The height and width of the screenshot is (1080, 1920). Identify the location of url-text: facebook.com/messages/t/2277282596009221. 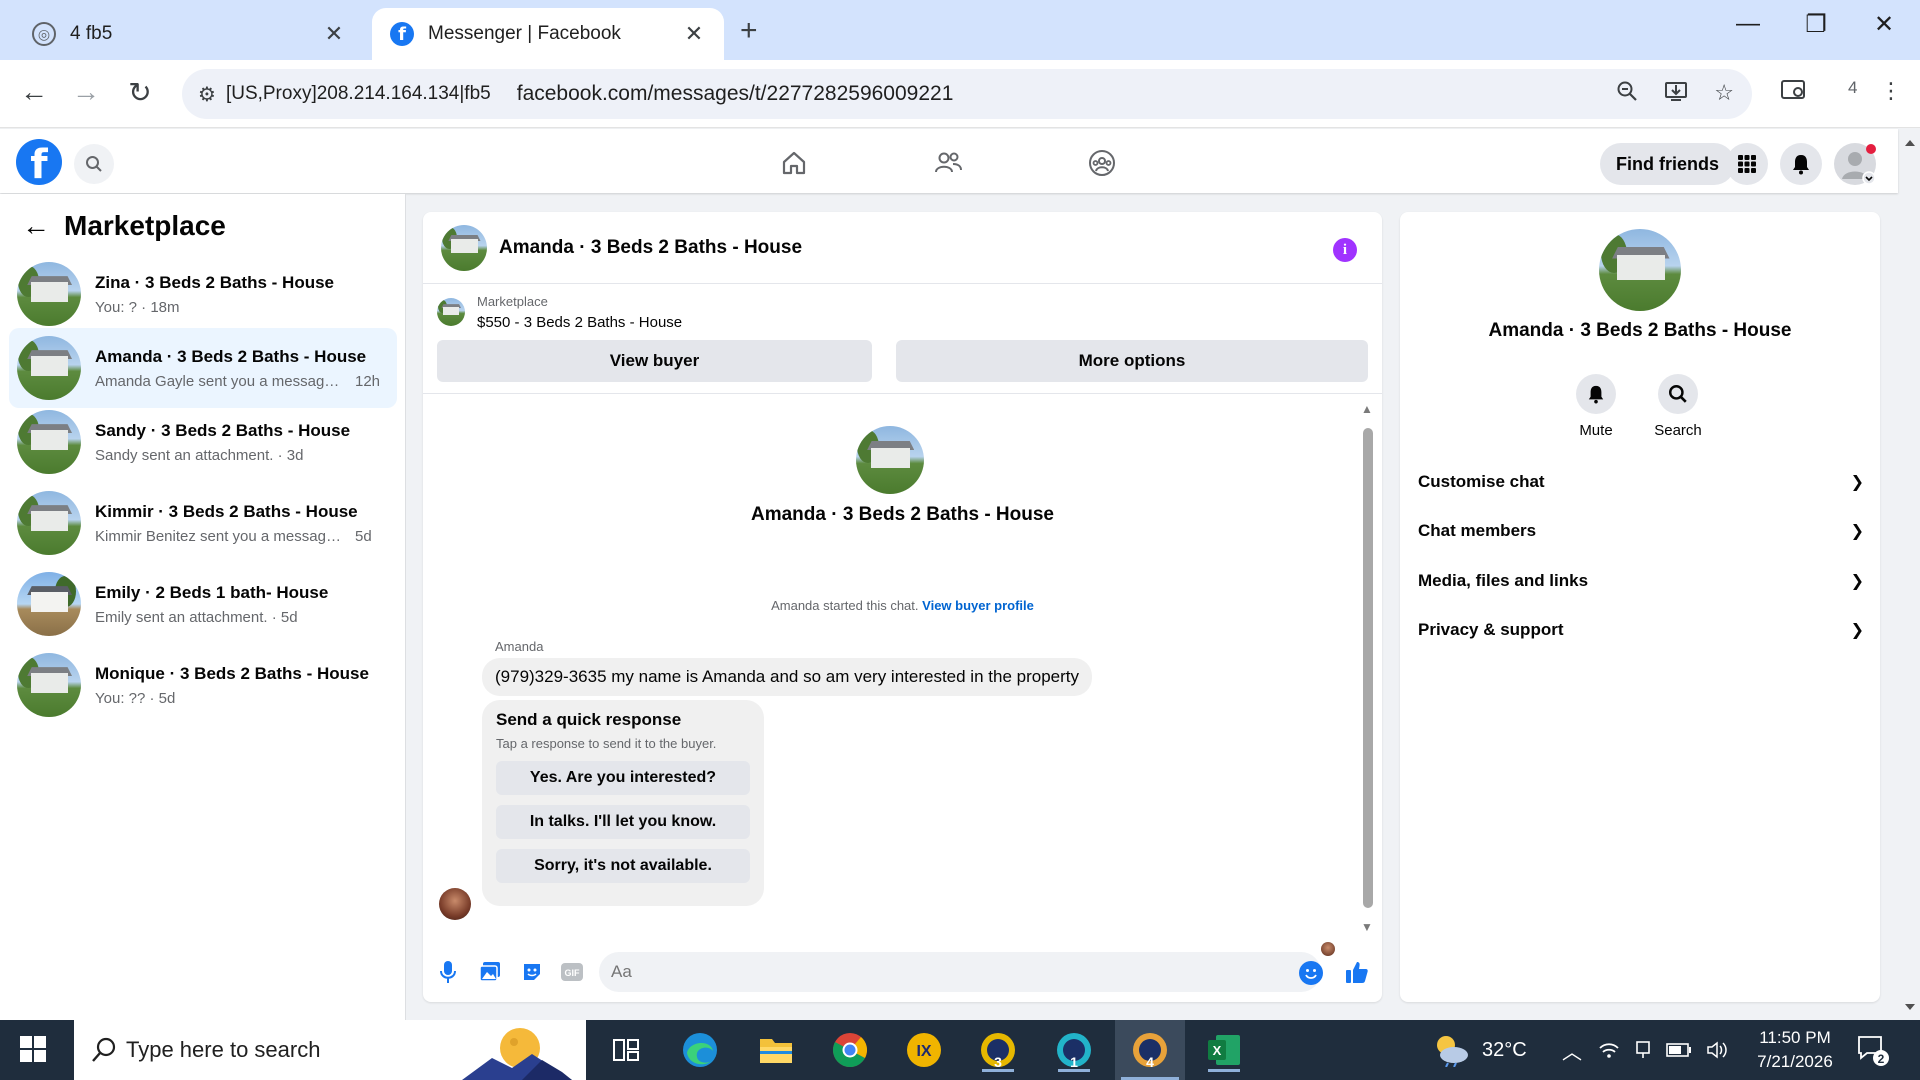
(735, 94).